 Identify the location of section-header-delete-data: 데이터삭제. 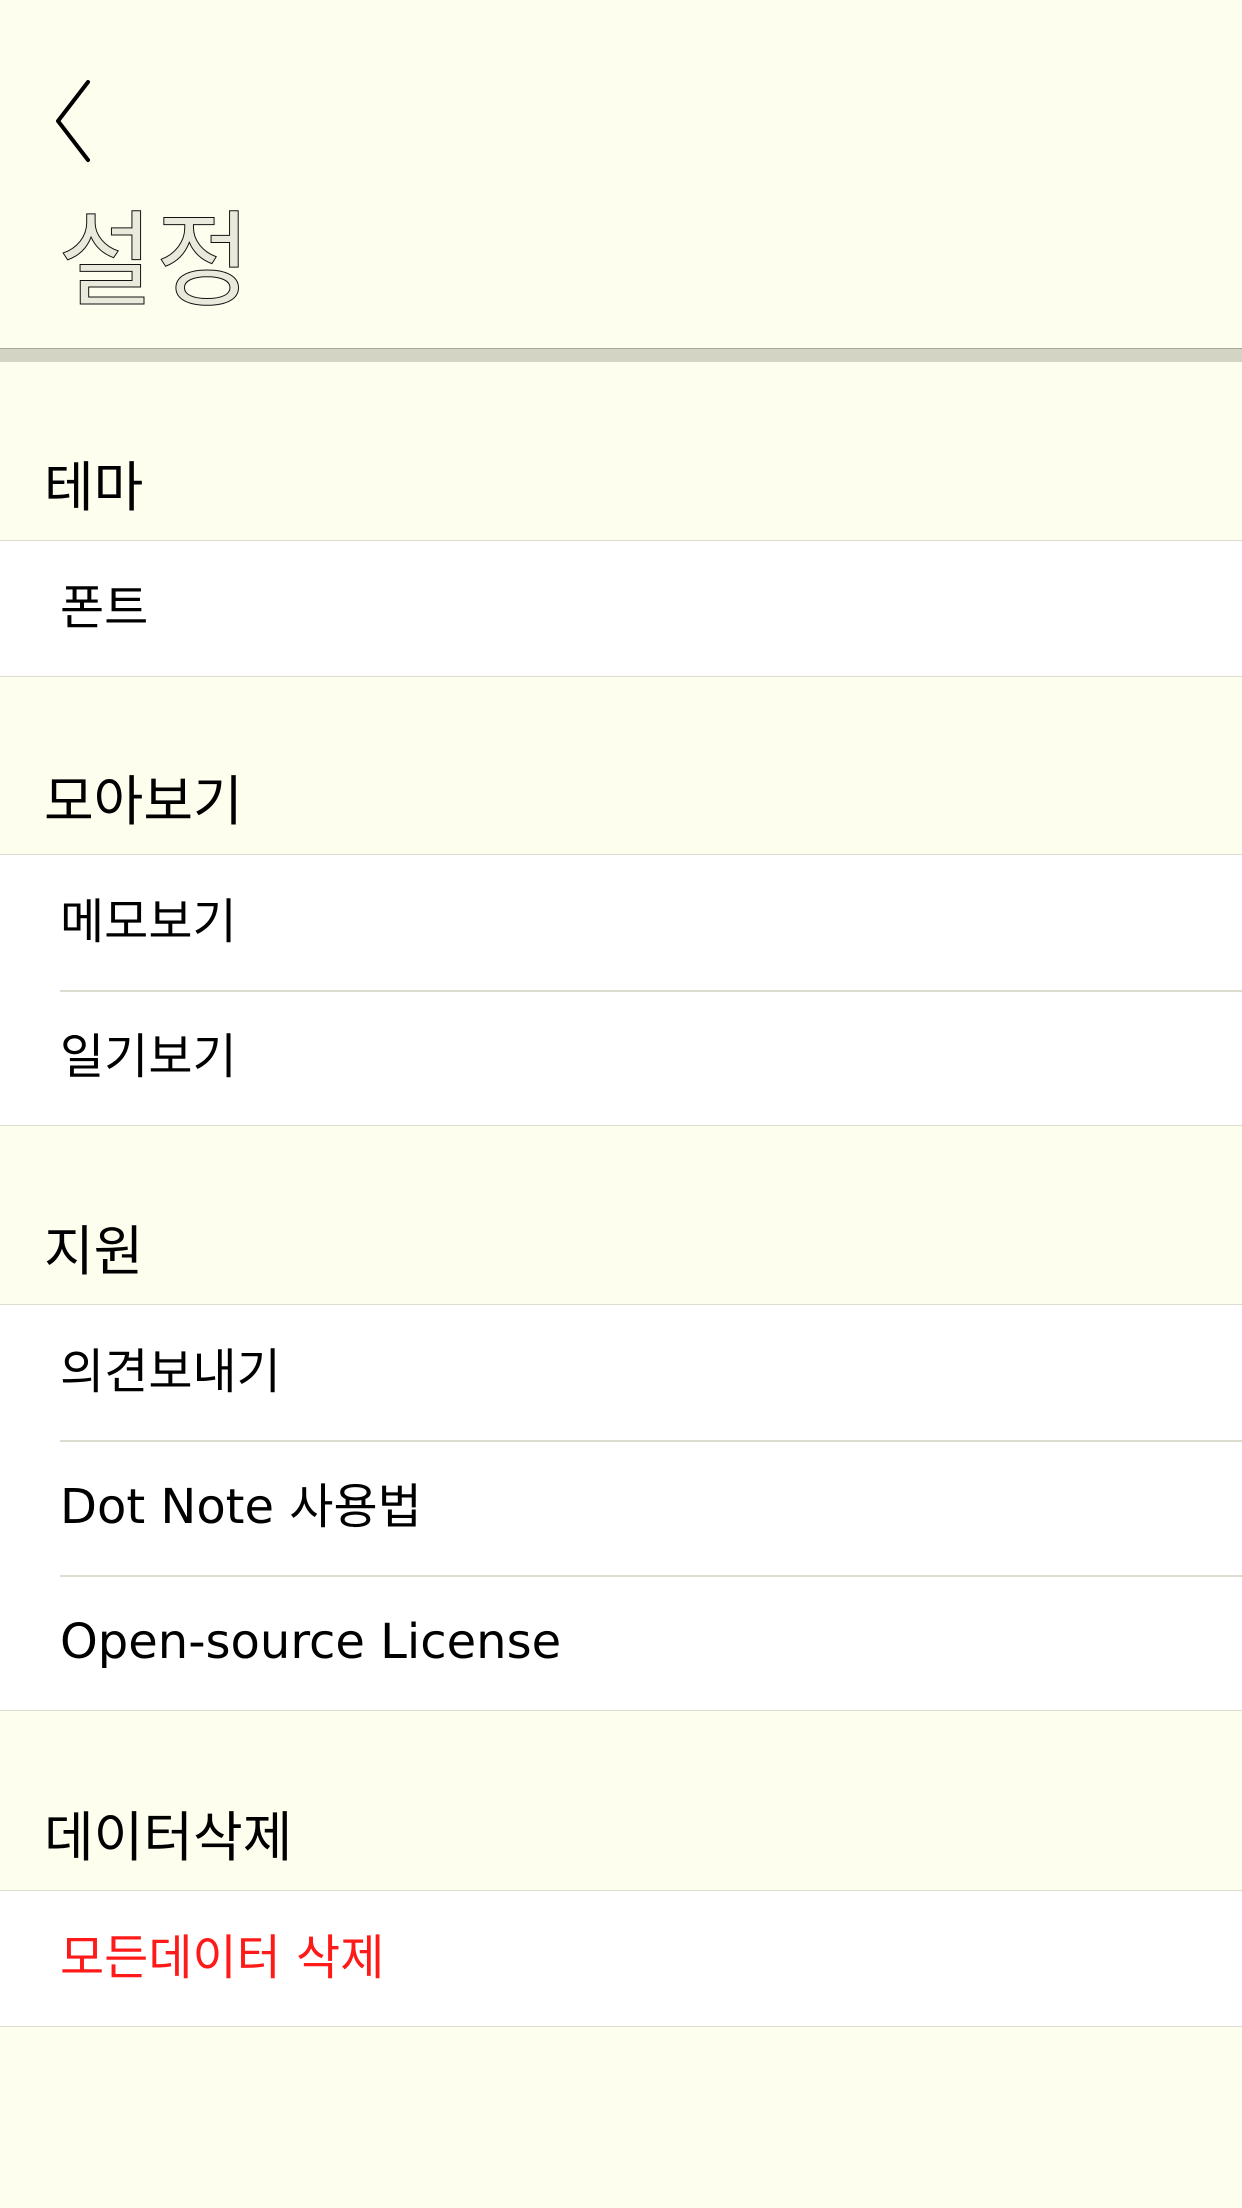
(621, 1844).